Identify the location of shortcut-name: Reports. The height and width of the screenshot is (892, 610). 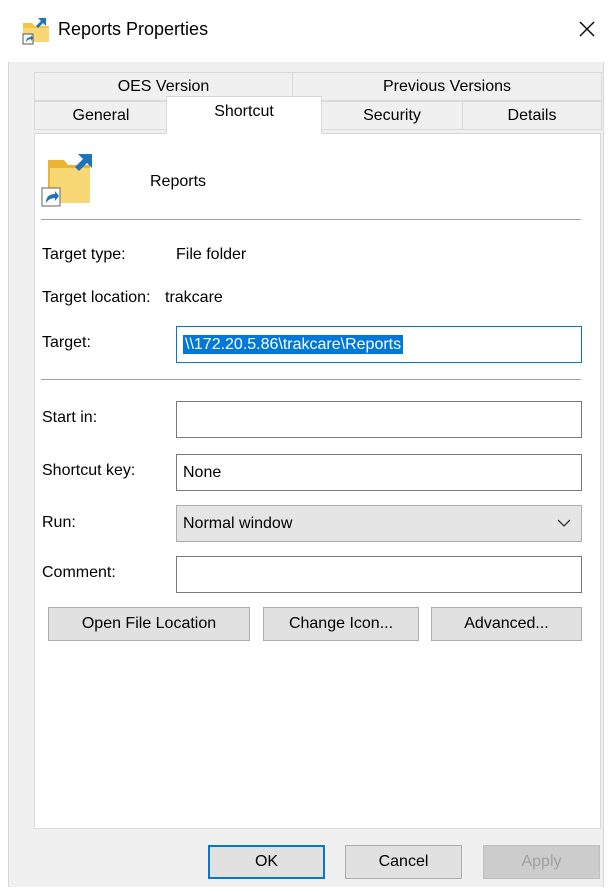
(178, 181).